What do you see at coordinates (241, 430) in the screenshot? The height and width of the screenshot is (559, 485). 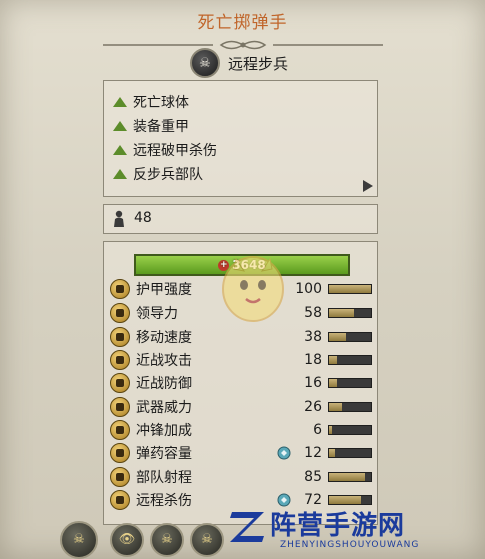 I see `stat-row: 冲锋加成 6` at bounding box center [241, 430].